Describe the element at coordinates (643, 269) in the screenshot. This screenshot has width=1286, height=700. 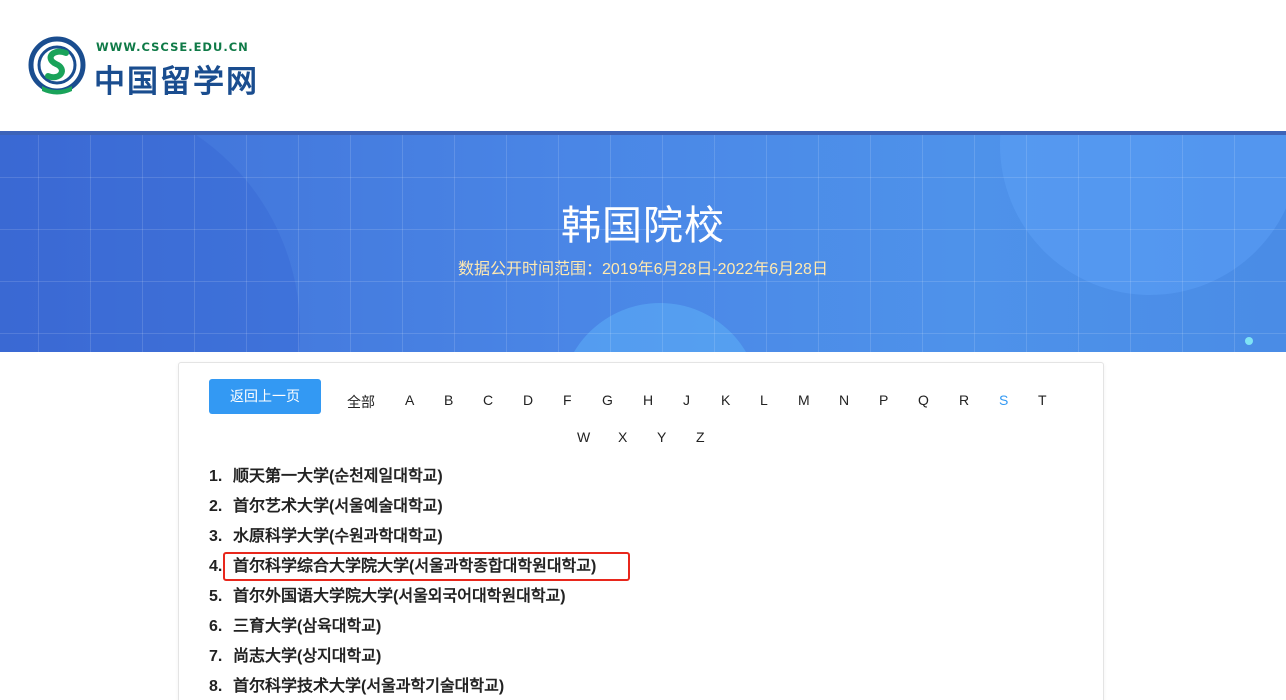
I see `date-range-text: 数据公开时间范围：2019年6月28日-2022年6月28日` at that location.